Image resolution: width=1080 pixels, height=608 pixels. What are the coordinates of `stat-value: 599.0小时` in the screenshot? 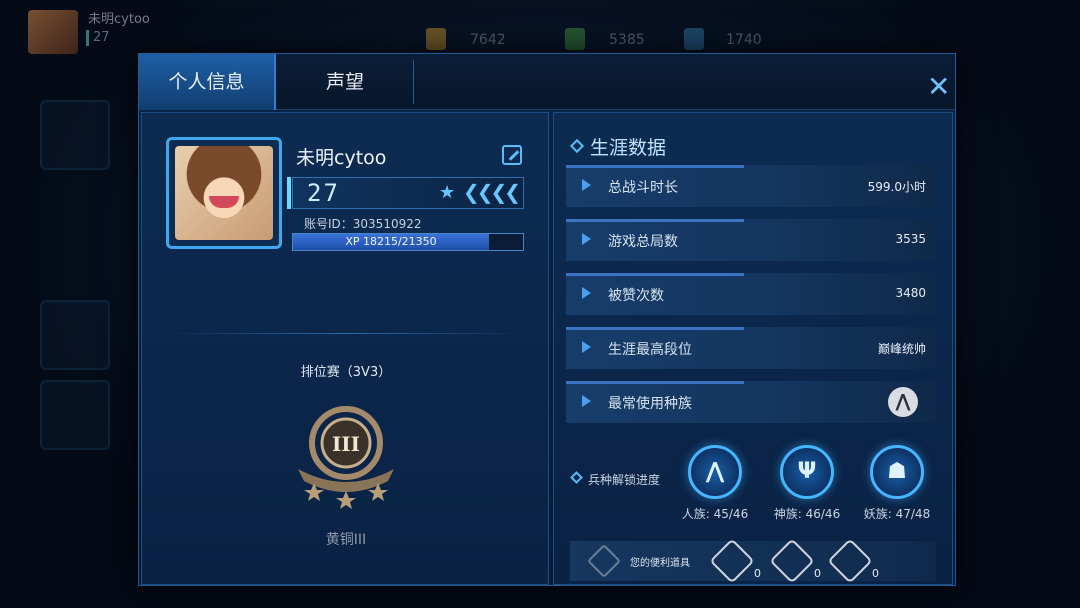 It's located at (896, 187).